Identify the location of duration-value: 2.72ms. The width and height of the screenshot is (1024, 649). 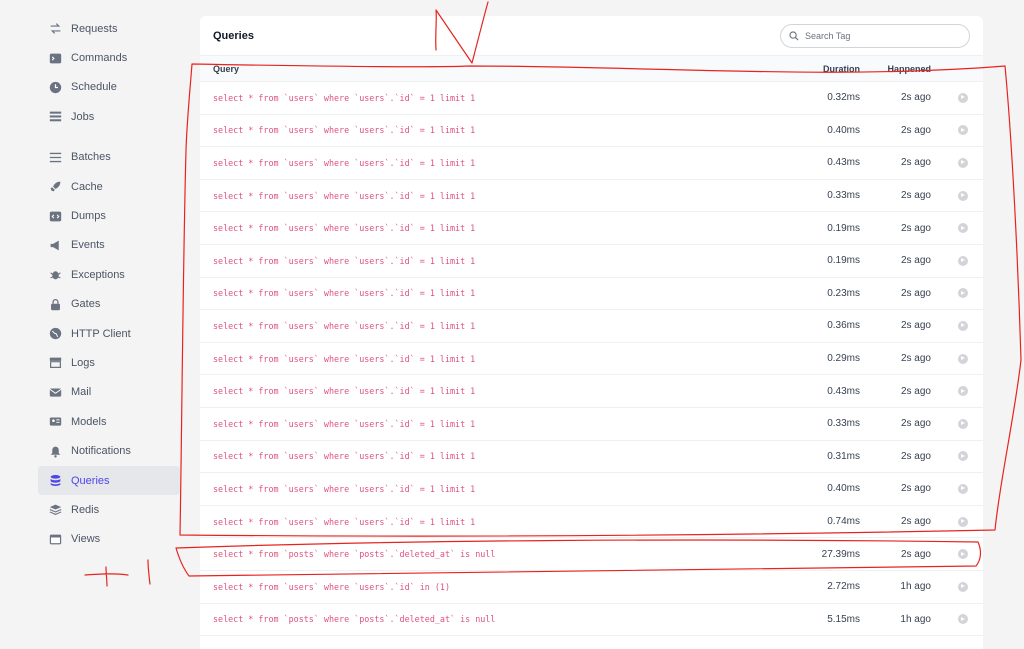
(843, 587).